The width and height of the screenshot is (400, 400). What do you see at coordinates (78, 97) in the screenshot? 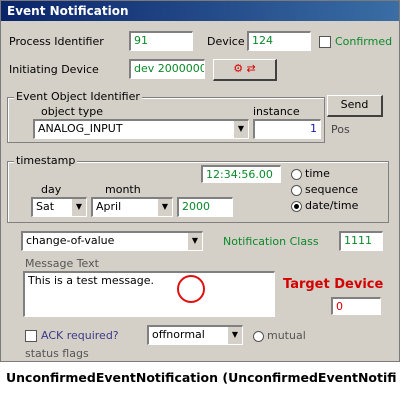
I see `event-object-title: Event Object Identifier` at bounding box center [78, 97].